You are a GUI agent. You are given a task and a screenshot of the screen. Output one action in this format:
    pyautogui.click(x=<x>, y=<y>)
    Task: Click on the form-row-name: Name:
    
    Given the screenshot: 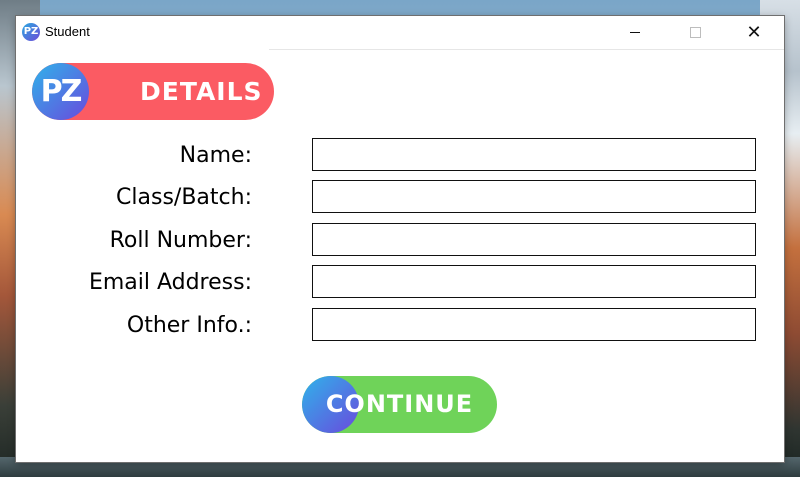 What is the action you would take?
    pyautogui.click(x=400, y=155)
    